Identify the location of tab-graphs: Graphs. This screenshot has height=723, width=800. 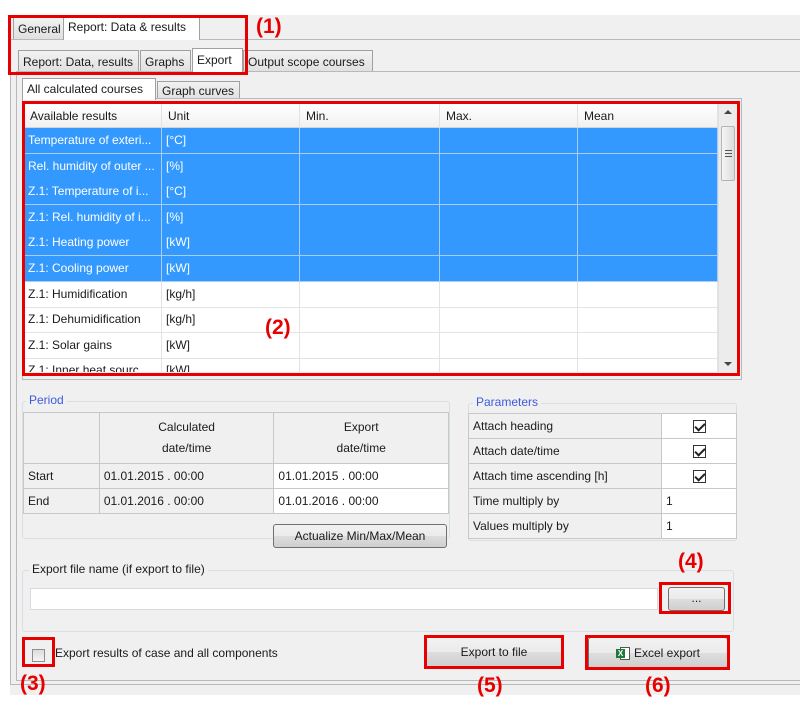
(165, 61).